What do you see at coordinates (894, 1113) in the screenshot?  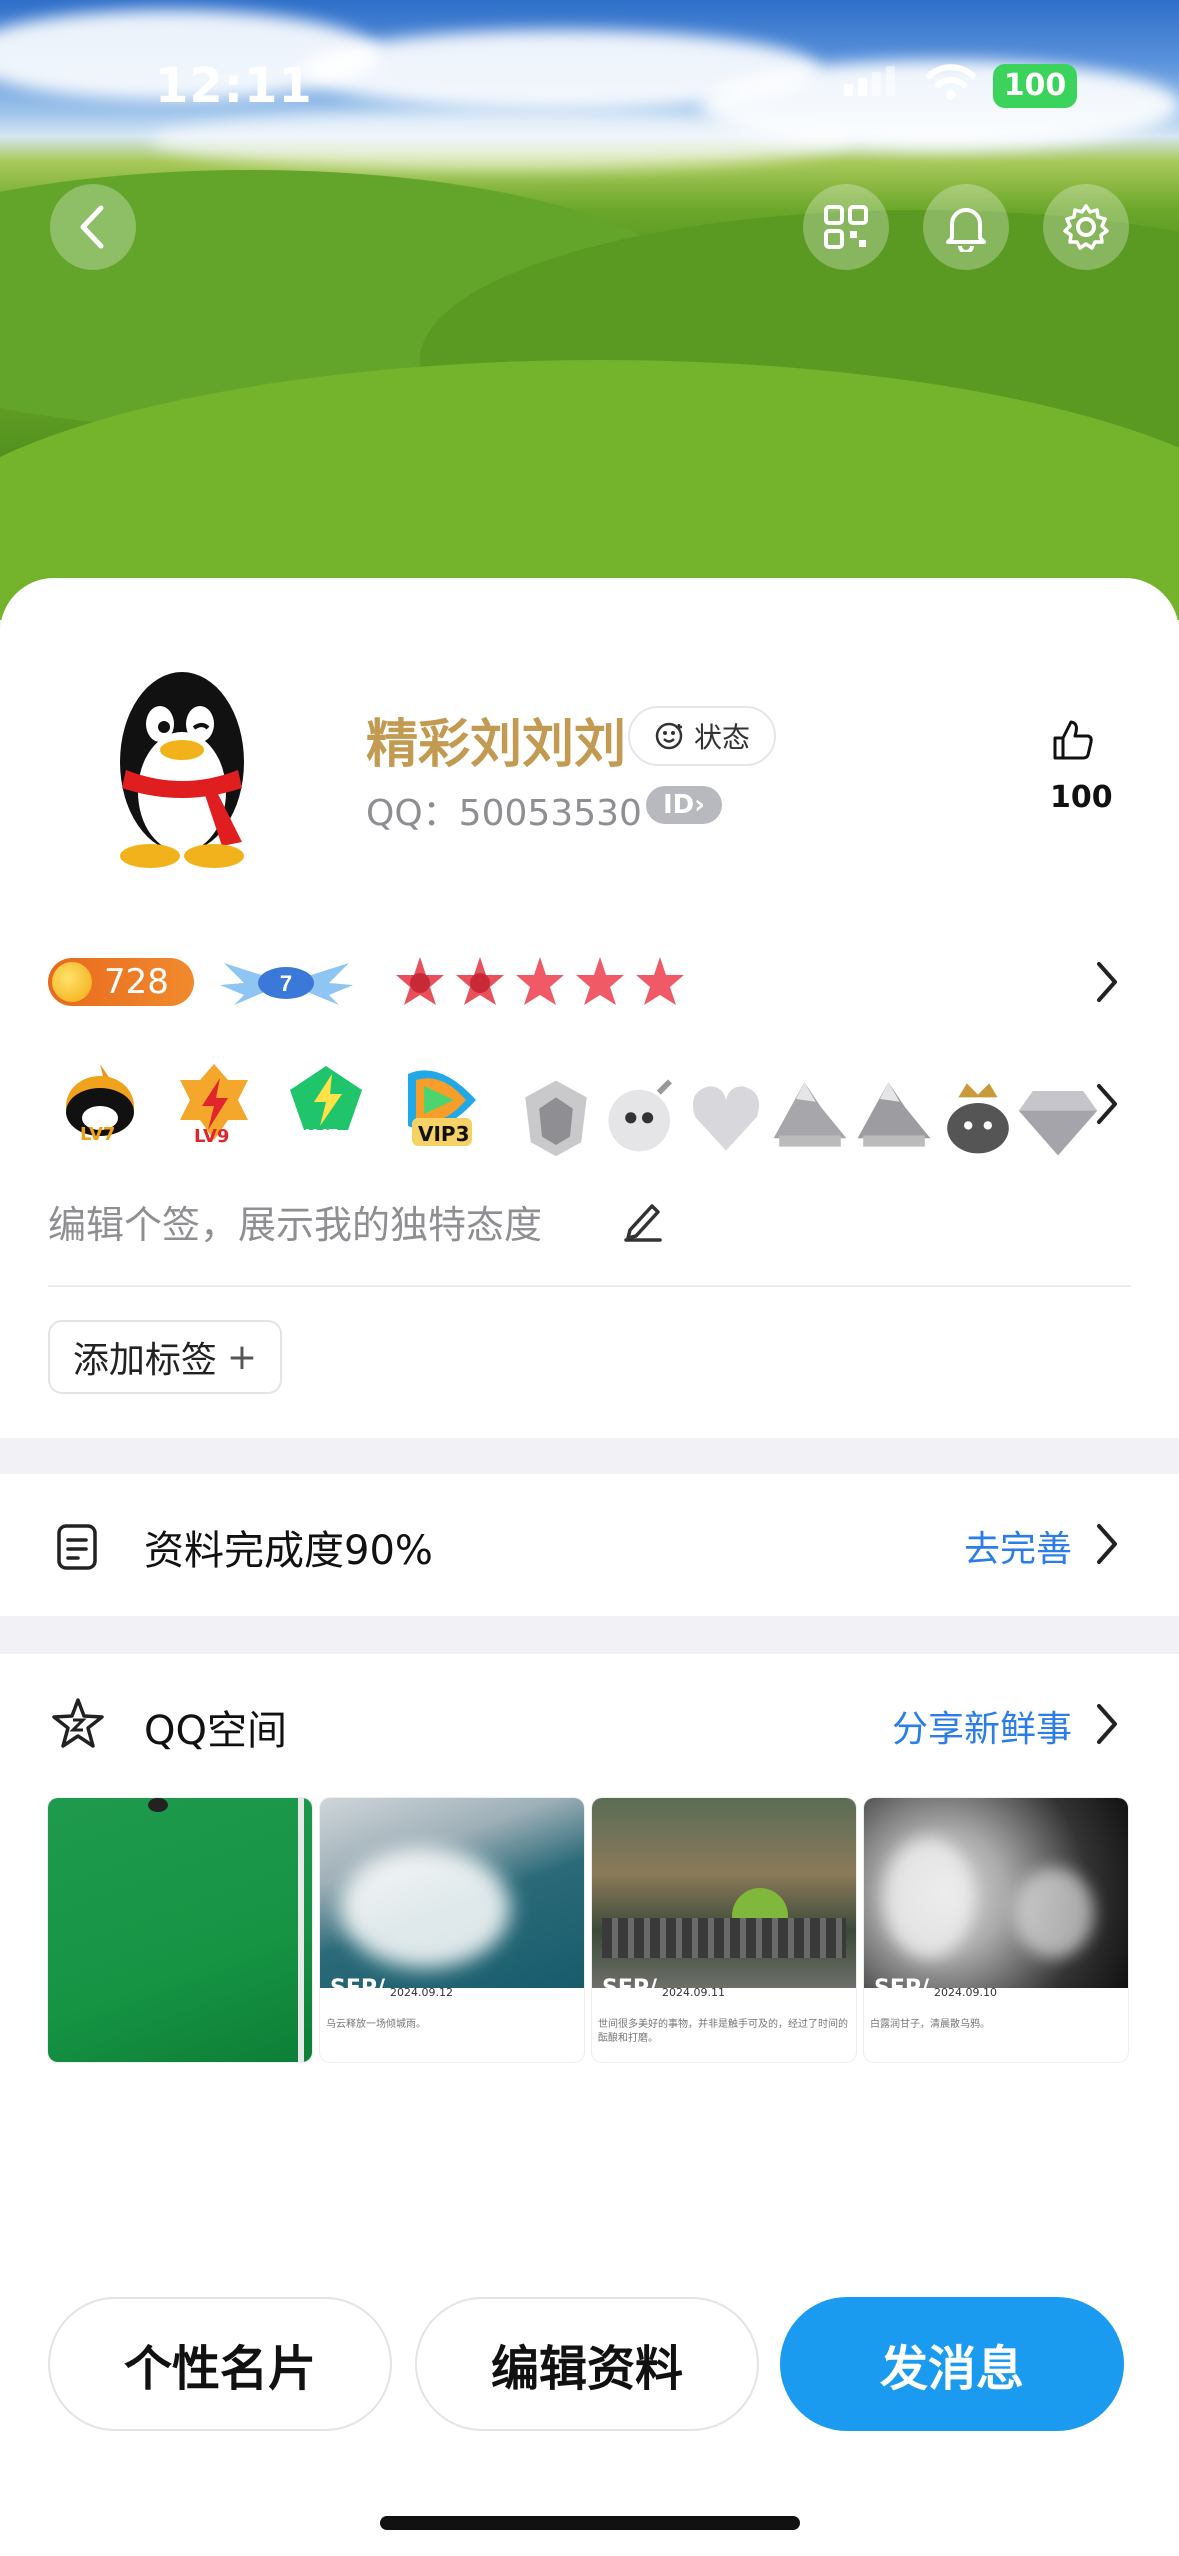 I see `gray-peak-badge` at bounding box center [894, 1113].